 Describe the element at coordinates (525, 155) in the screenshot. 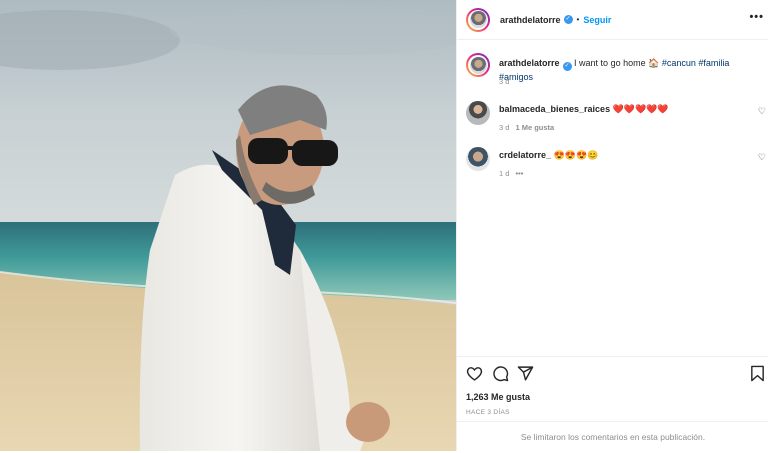

I see `commenter-username: crdelatorre_` at that location.